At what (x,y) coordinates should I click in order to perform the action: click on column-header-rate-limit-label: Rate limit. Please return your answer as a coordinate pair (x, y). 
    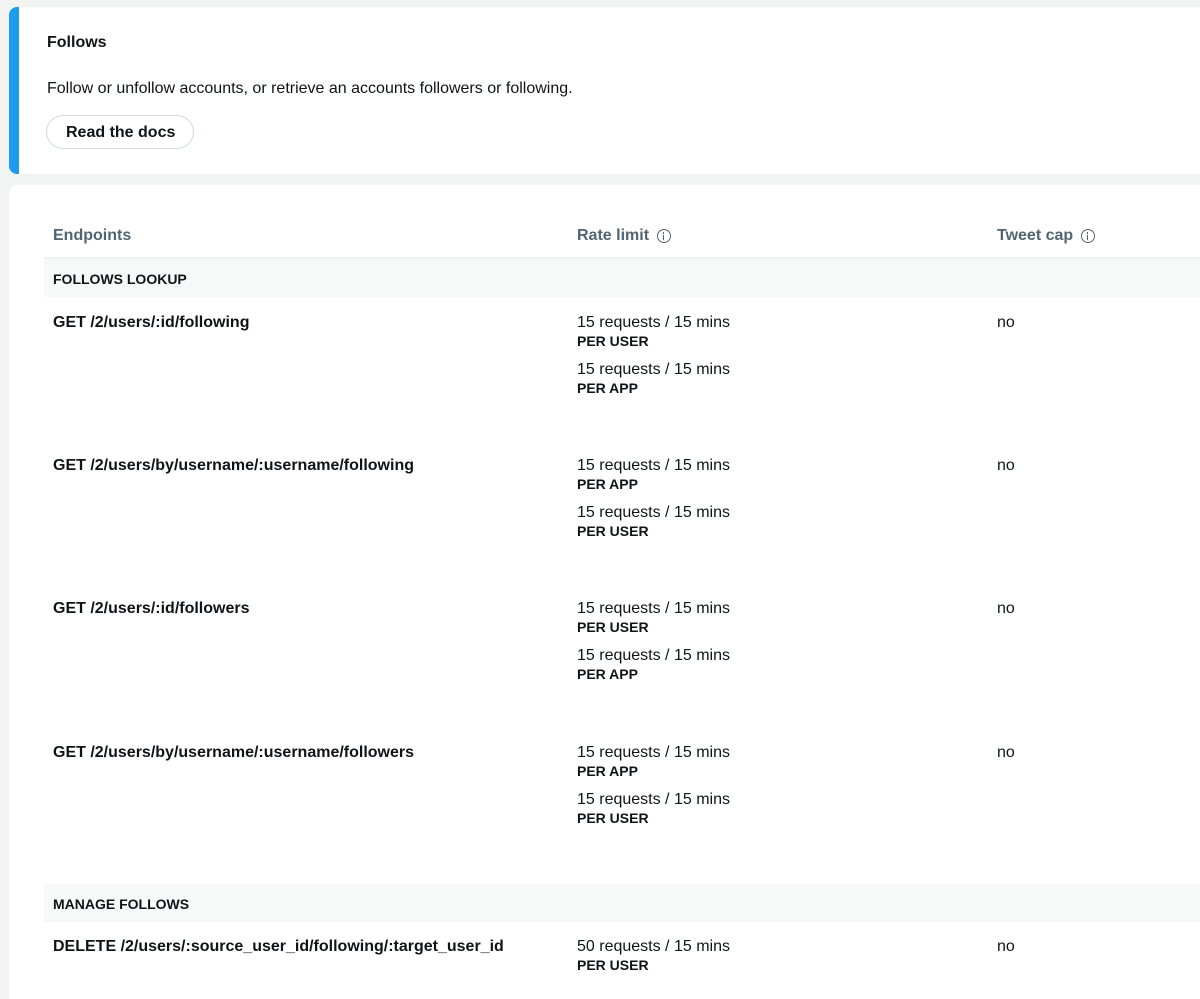
    Looking at the image, I should click on (613, 235).